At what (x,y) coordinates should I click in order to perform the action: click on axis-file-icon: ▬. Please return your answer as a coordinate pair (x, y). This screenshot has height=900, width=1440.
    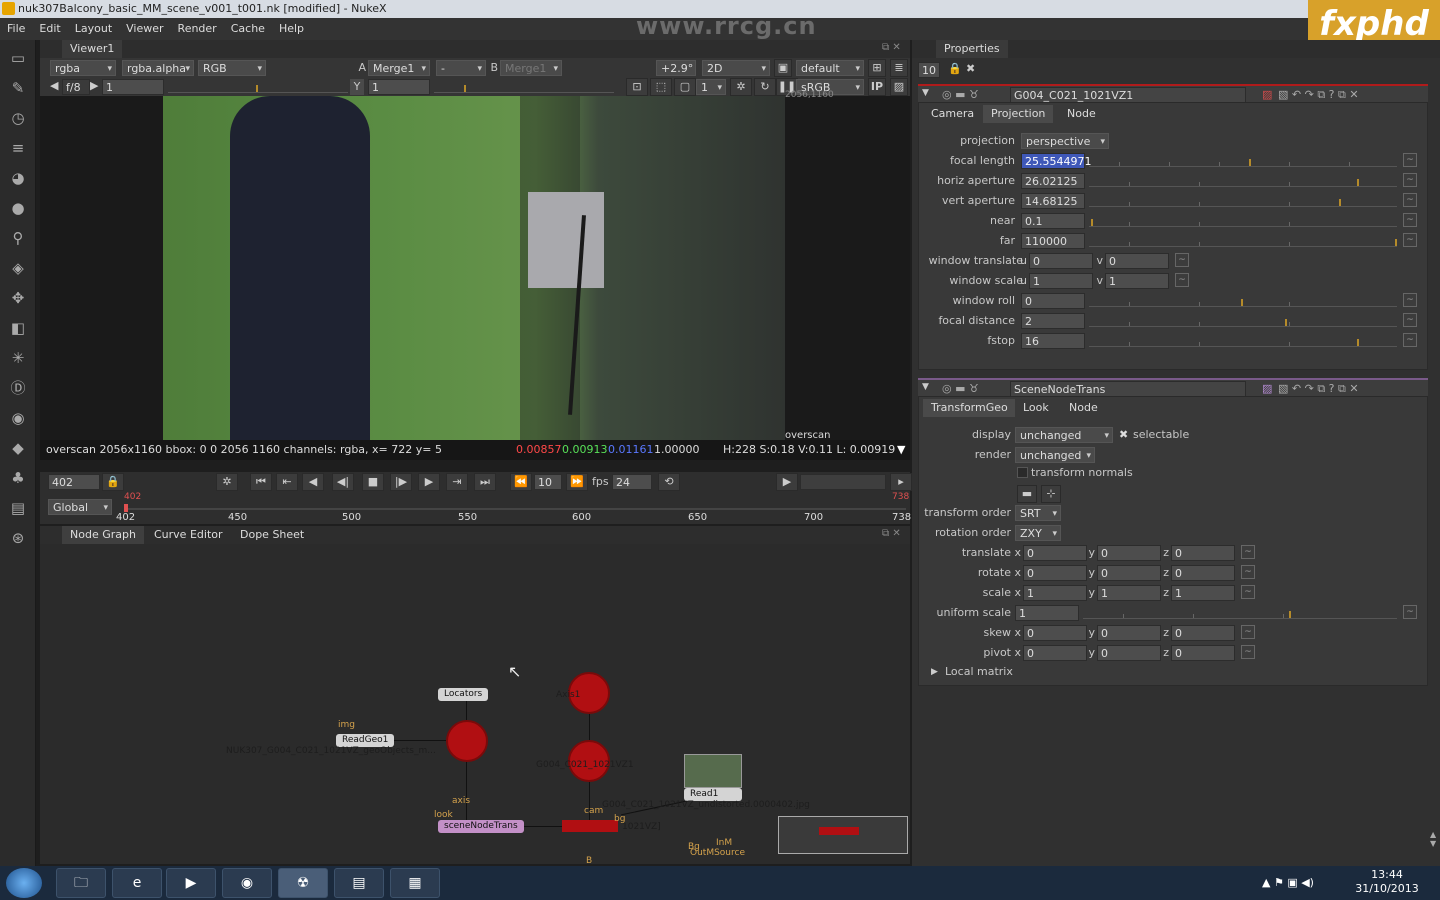
    Looking at the image, I should click on (1027, 494).